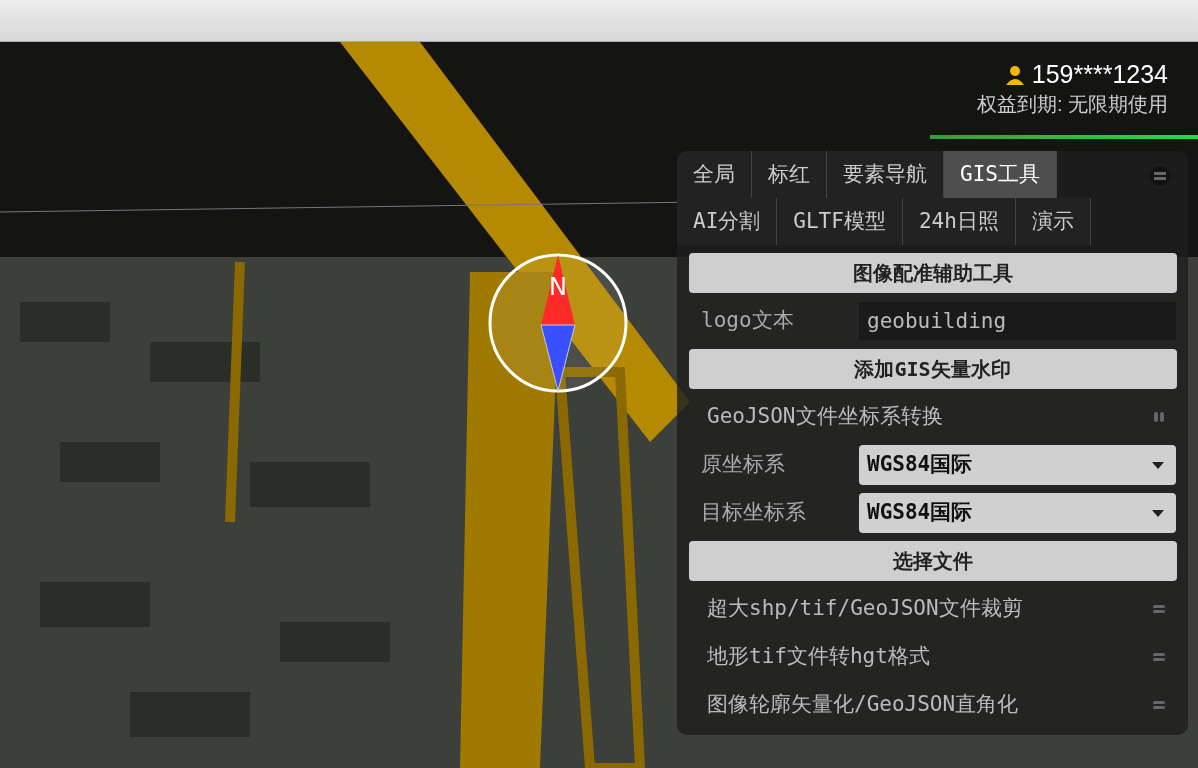  I want to click on expanded-icon, so click(1159, 417).